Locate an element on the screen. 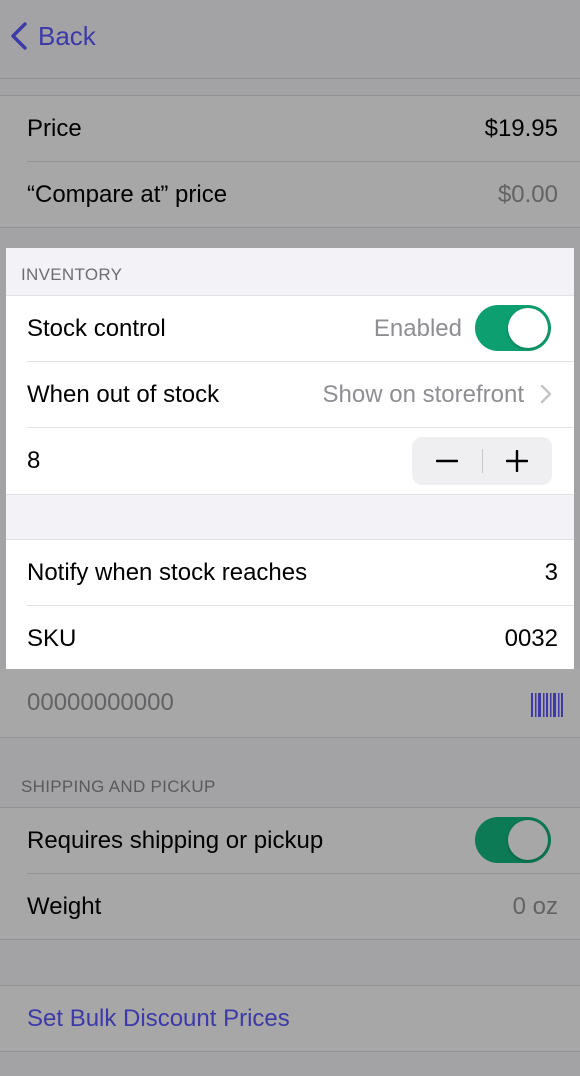 This screenshot has width=580, height=1076. back-button: Back is located at coordinates (53, 36).